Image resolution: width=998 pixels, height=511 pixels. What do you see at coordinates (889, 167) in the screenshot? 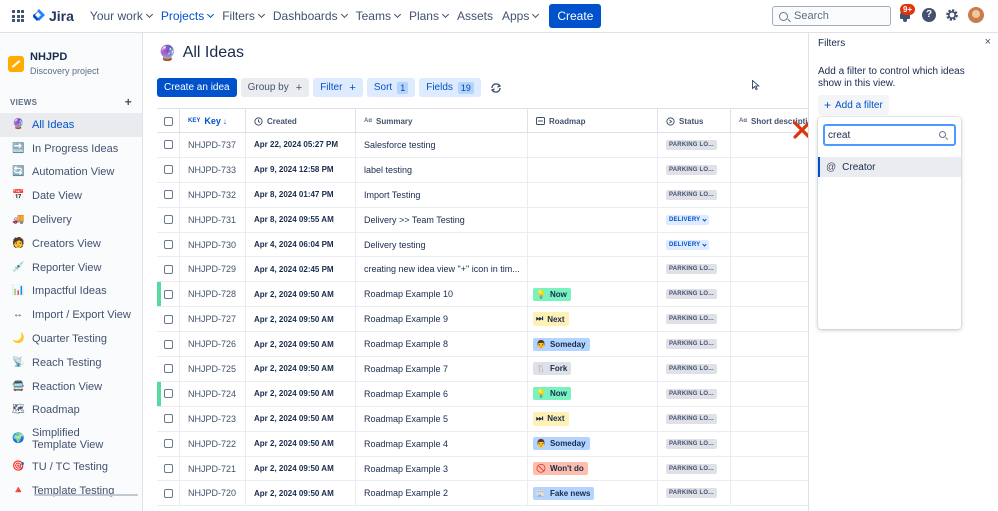
I see `filter-option-creator: @ Creator` at bounding box center [889, 167].